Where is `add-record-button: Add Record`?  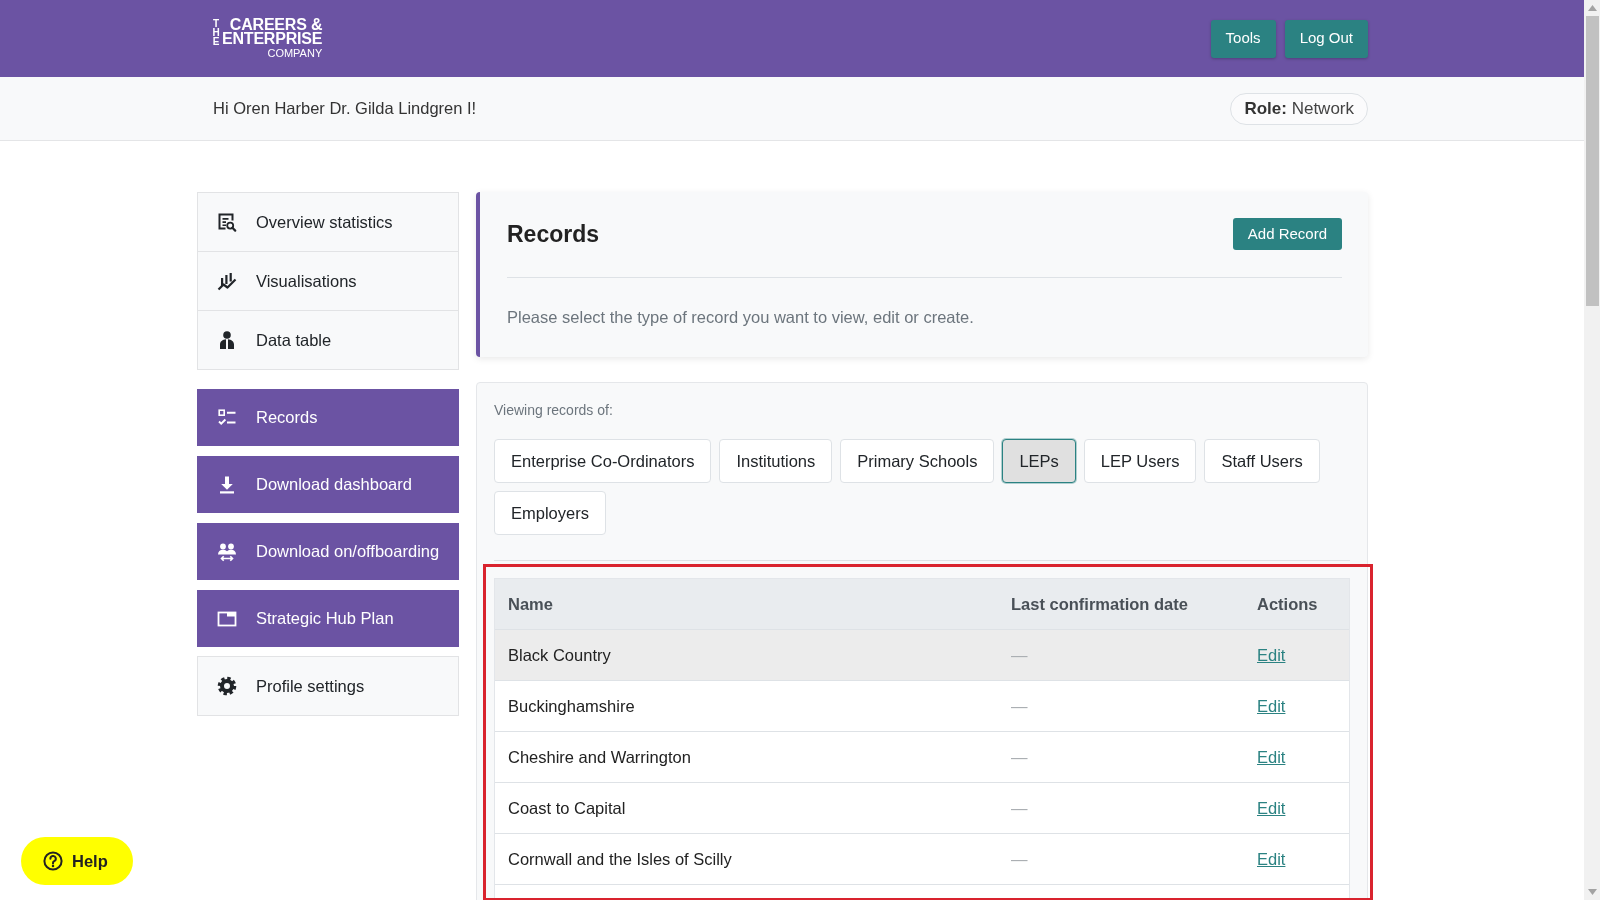
add-record-button: Add Record is located at coordinates (1287, 234).